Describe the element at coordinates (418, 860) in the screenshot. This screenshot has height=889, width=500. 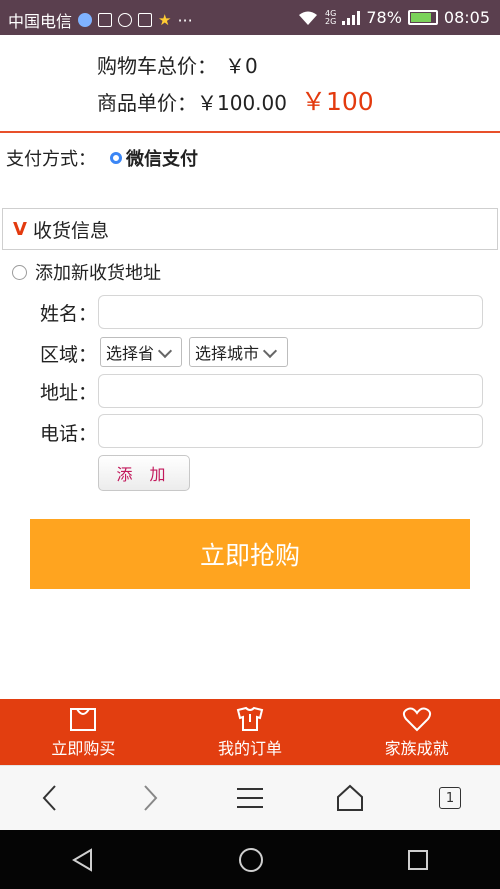
I see `recents-square-icon` at that location.